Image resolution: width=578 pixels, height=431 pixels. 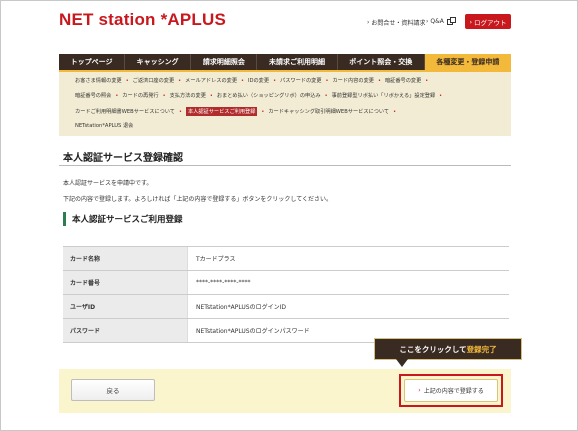 I want to click on subnav-item-active: 本人認証サービスご利用登録, so click(x=221, y=111).